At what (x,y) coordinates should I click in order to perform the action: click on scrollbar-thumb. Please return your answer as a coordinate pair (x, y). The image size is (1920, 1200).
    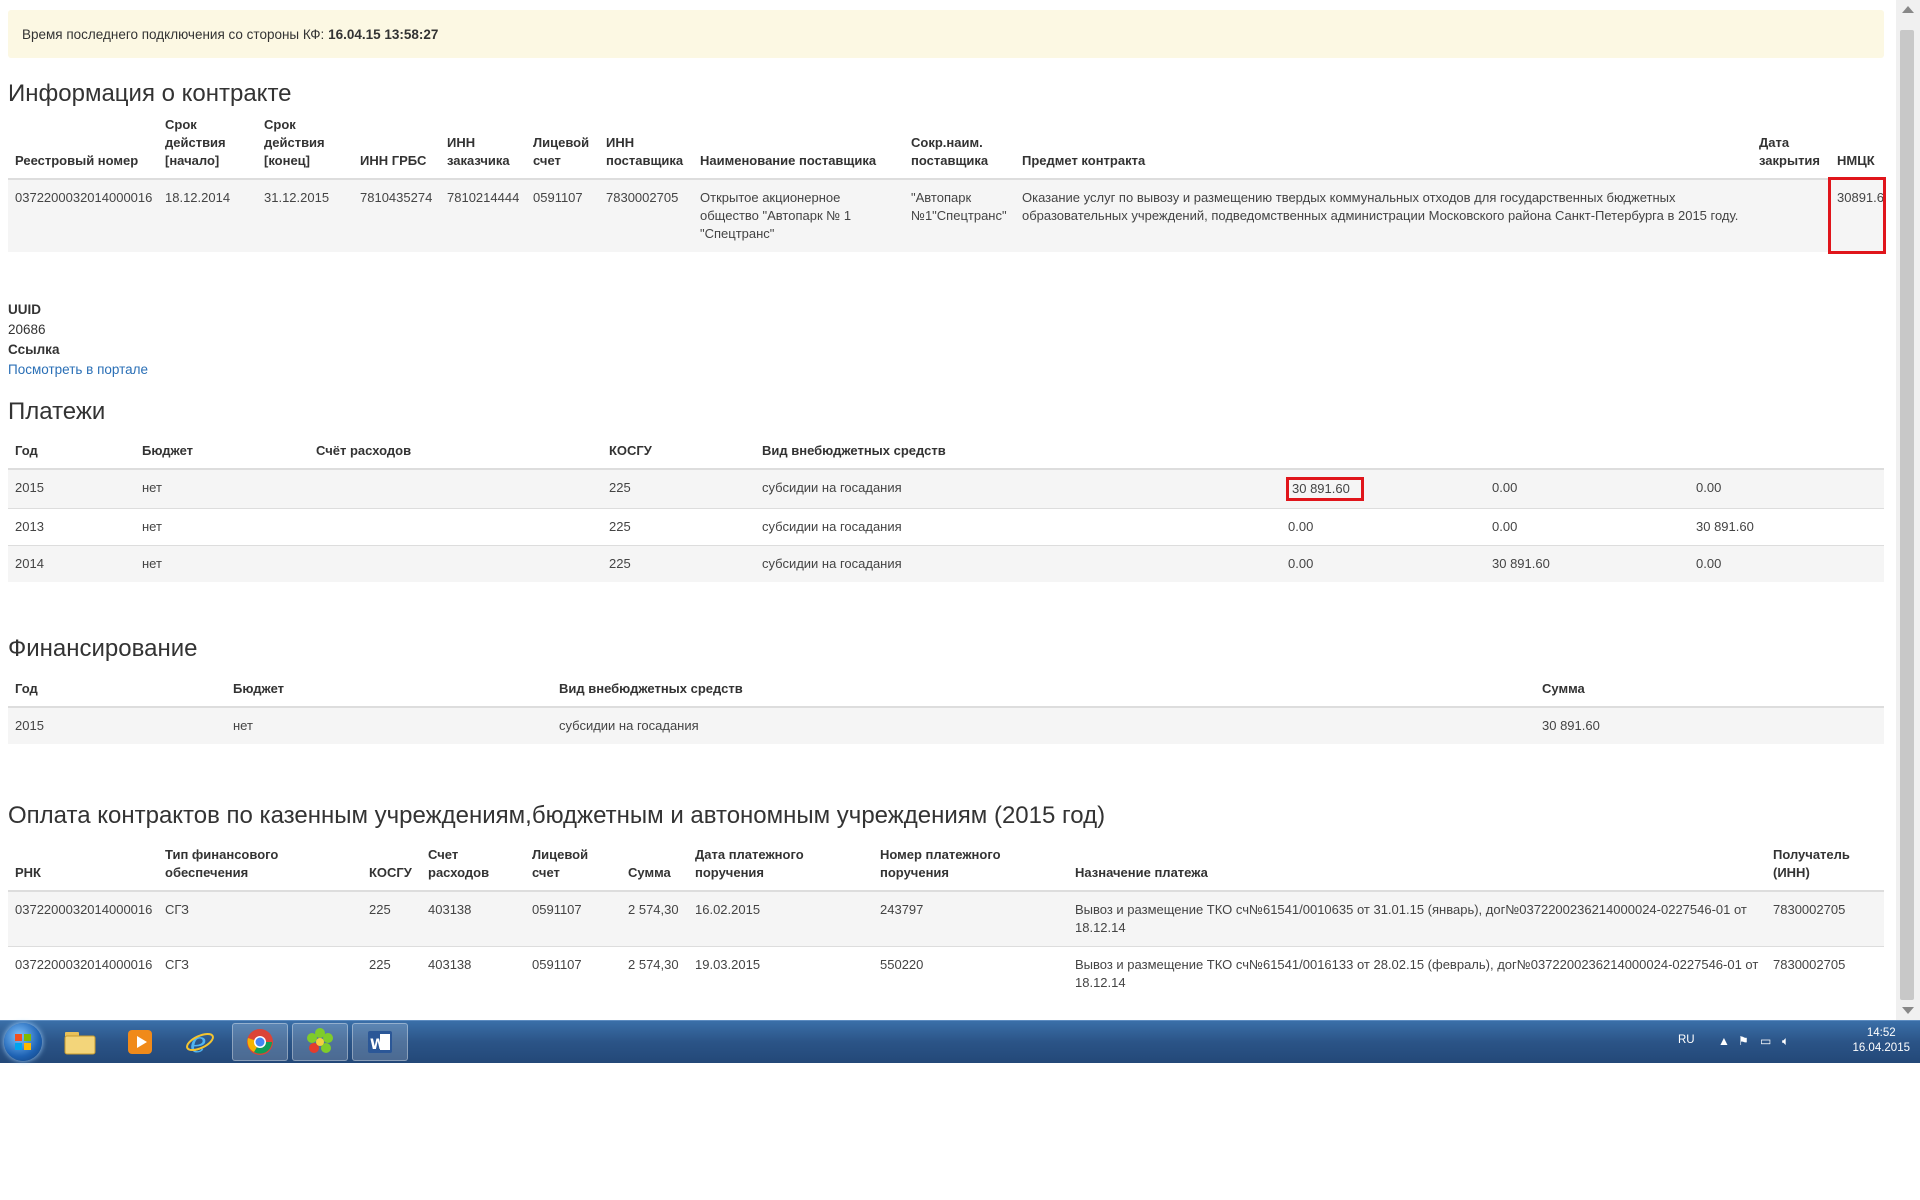
    Looking at the image, I should click on (1907, 515).